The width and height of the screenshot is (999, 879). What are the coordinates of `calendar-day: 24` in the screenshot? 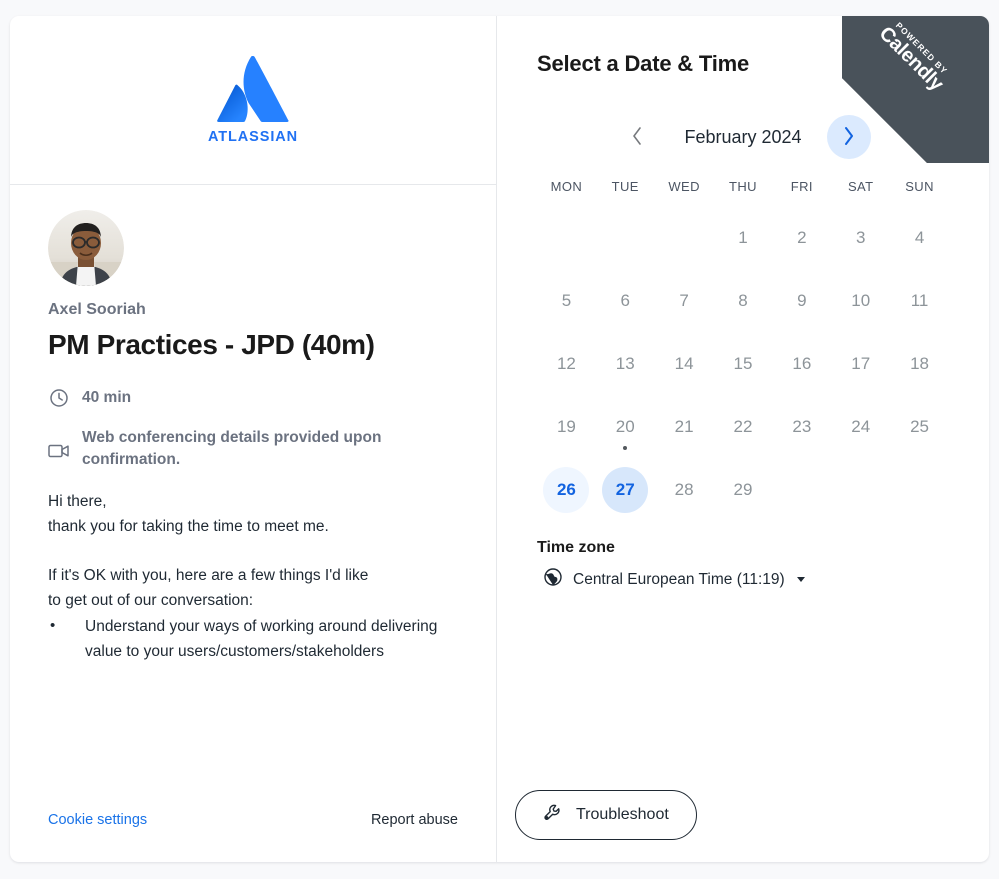 It's located at (861, 427).